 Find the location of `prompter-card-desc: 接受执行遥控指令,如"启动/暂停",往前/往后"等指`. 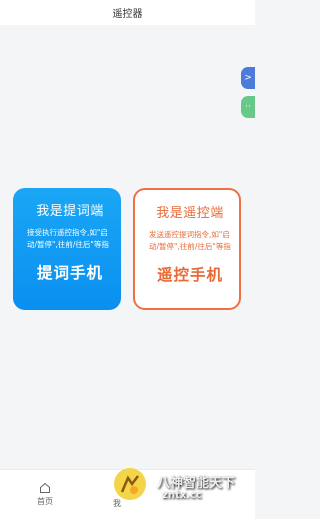

prompter-card-desc: 接受执行遥控指令,如"启动/暂停",往前/往后"等指 is located at coordinates (68, 238).